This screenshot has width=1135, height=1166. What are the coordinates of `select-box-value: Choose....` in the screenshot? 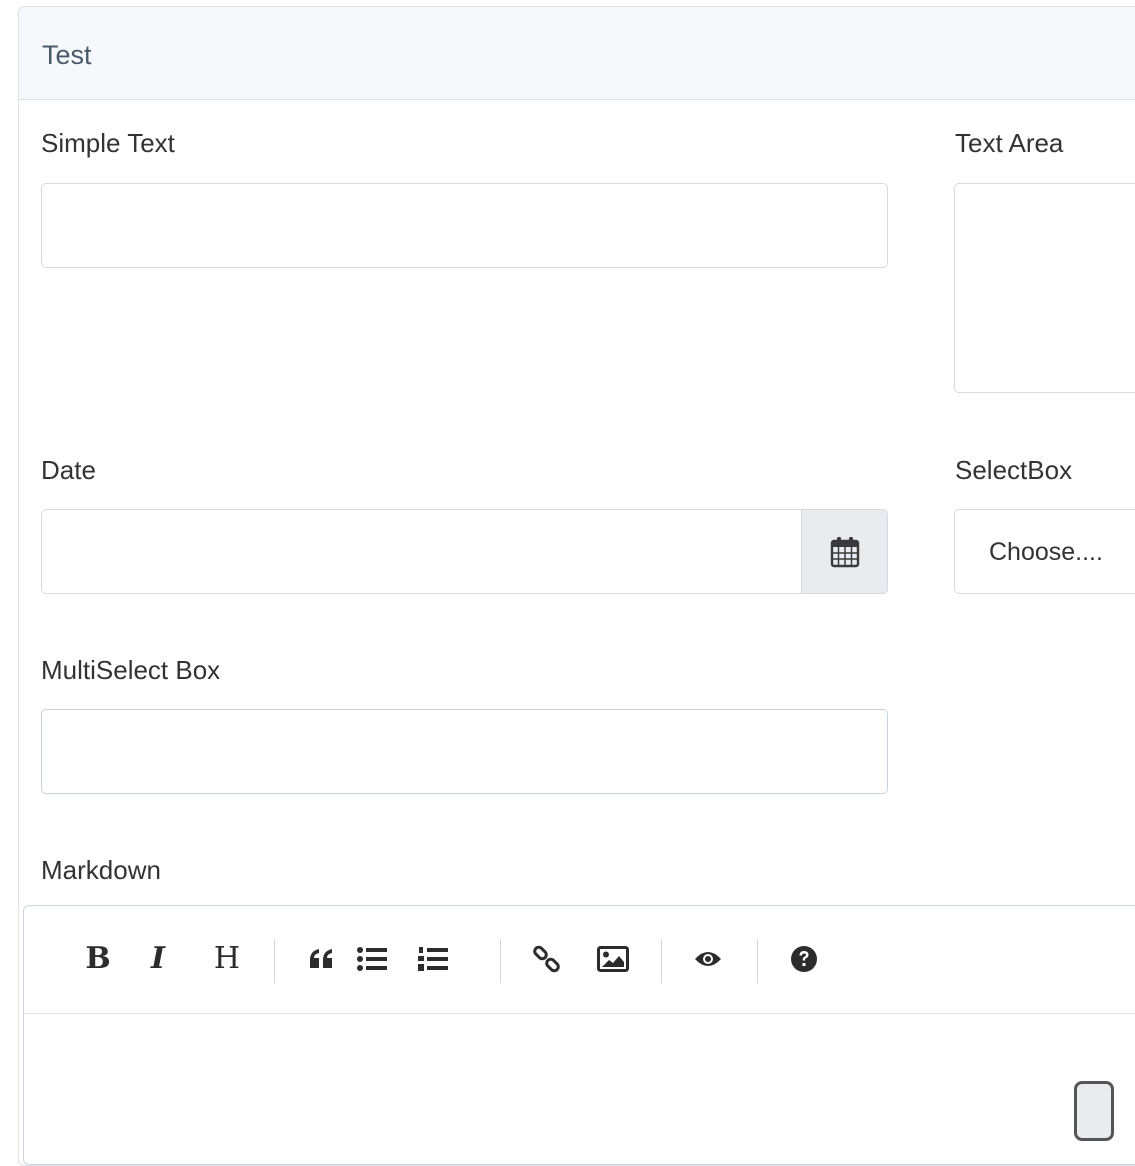 It's located at (1046, 552).